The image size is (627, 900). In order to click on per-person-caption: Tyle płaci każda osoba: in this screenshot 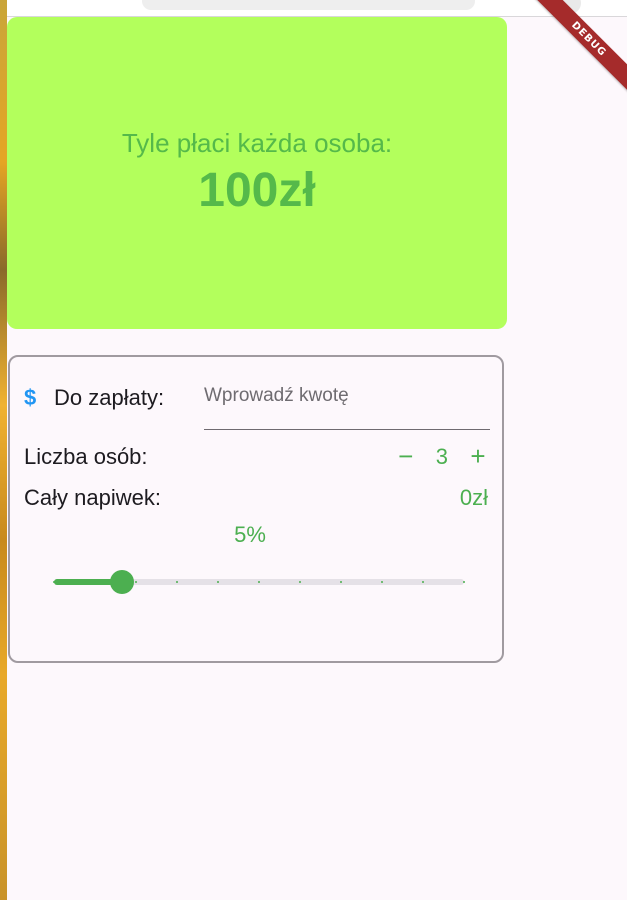, I will do `click(257, 143)`.